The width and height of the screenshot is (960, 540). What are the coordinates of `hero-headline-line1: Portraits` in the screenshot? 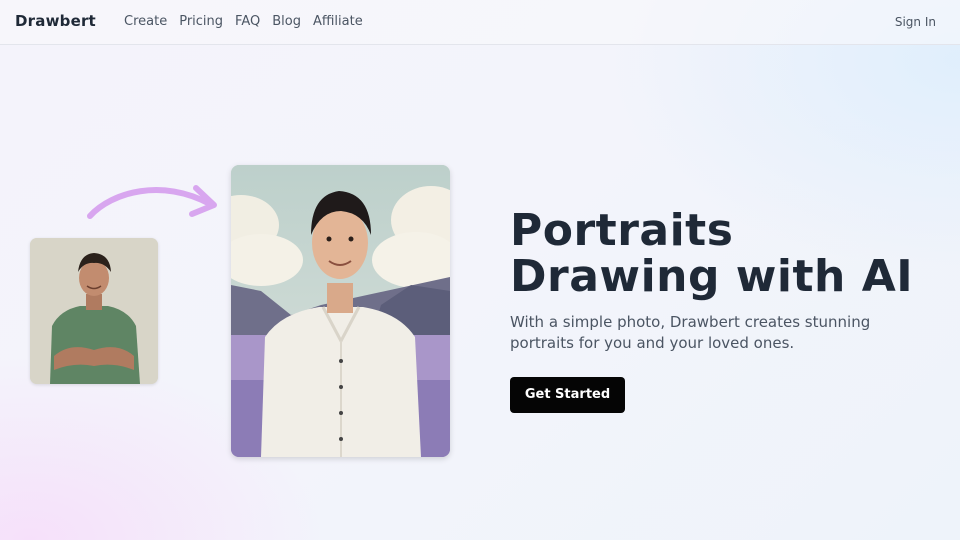 It's located at (622, 230).